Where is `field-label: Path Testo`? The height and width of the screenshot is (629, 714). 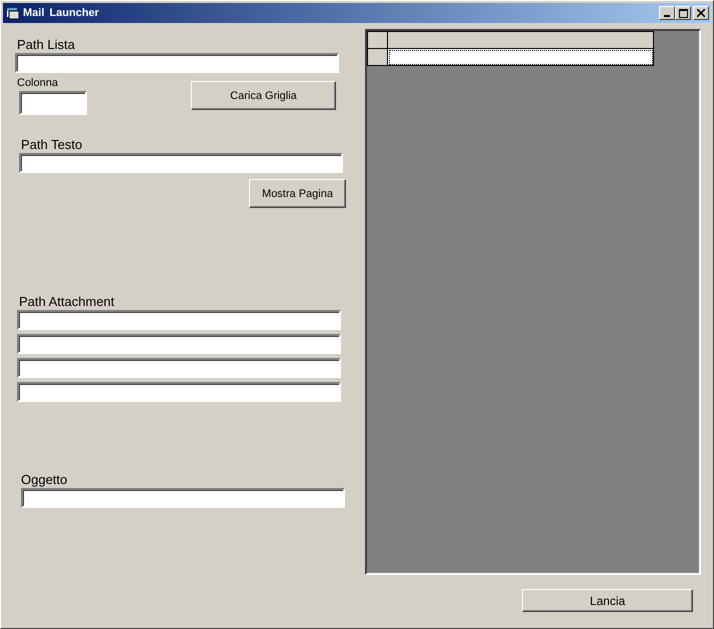 field-label: Path Testo is located at coordinates (52, 145).